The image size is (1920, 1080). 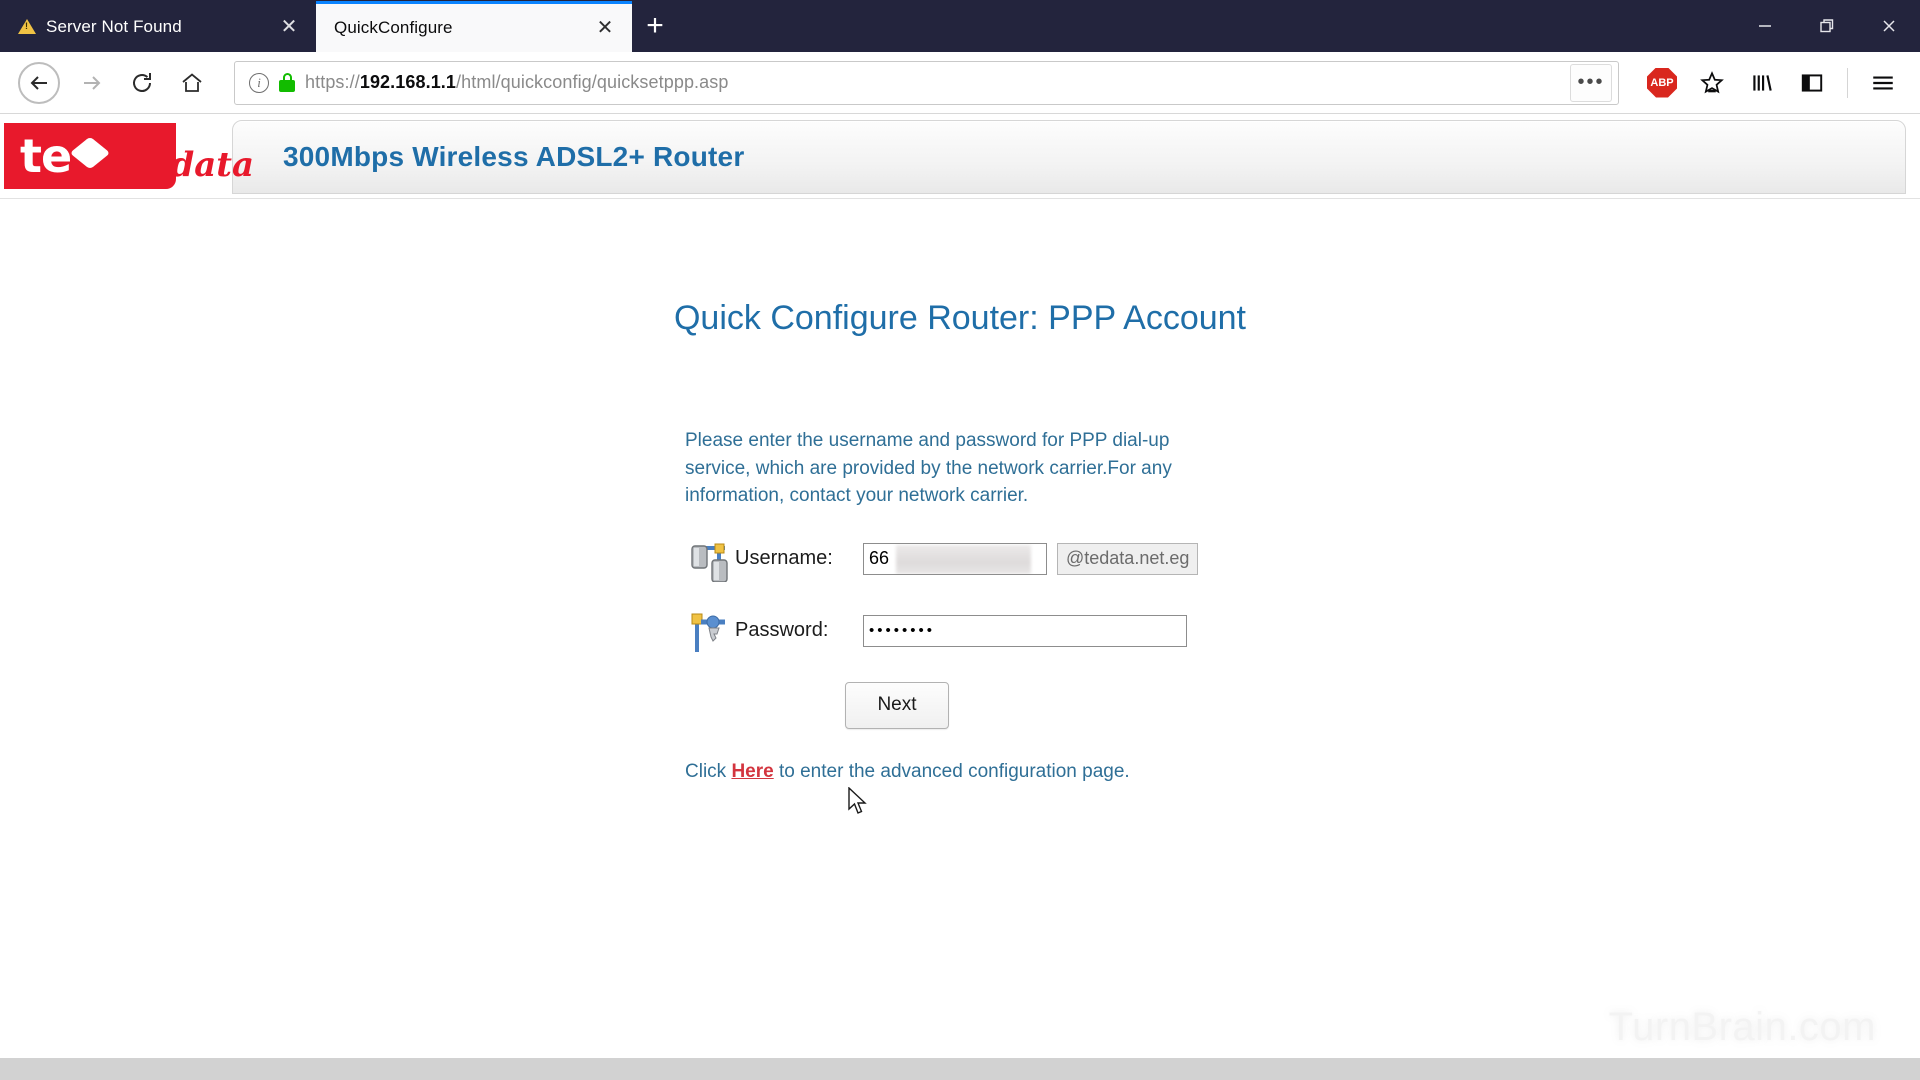 I want to click on warning-icon, so click(x=27, y=27).